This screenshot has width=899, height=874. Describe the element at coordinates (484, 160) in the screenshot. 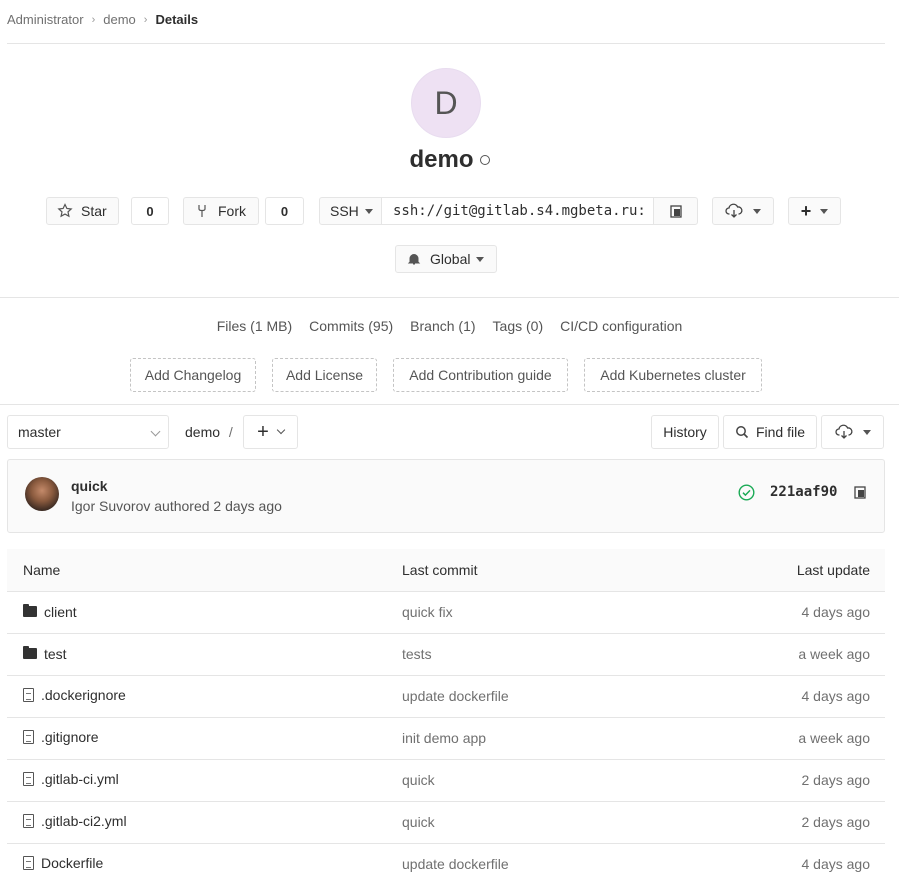

I see `globe-icon` at that location.